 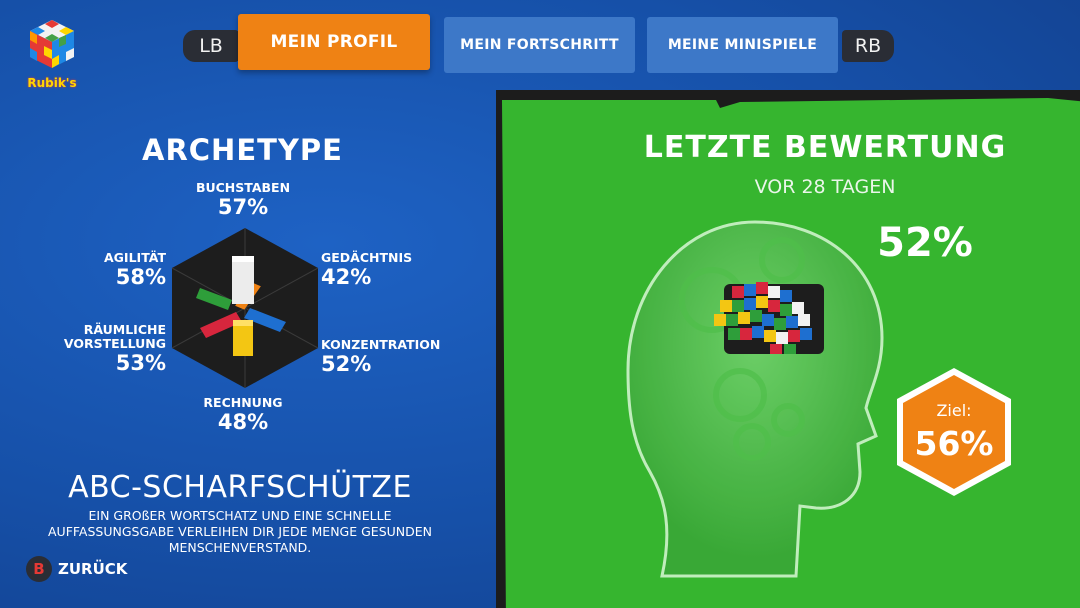 I want to click on brain-cube-cluster, so click(x=769, y=318).